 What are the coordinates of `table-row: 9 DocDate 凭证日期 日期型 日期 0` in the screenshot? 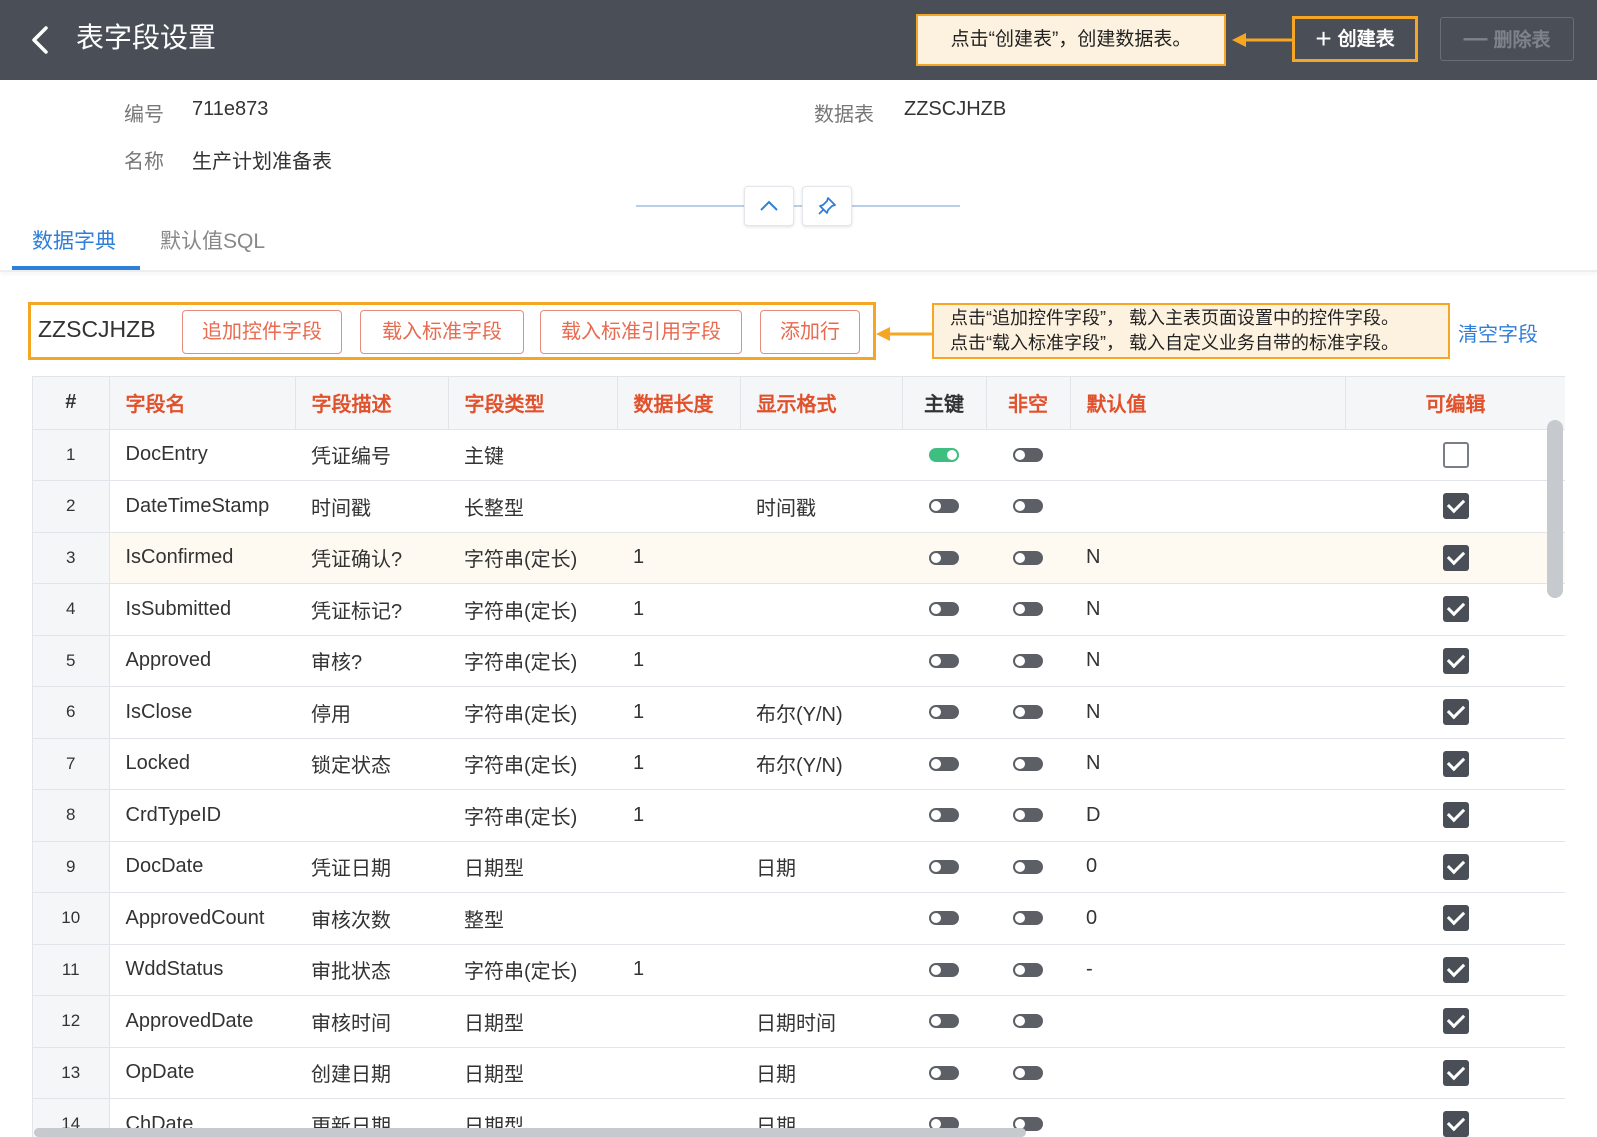 It's located at (799, 867).